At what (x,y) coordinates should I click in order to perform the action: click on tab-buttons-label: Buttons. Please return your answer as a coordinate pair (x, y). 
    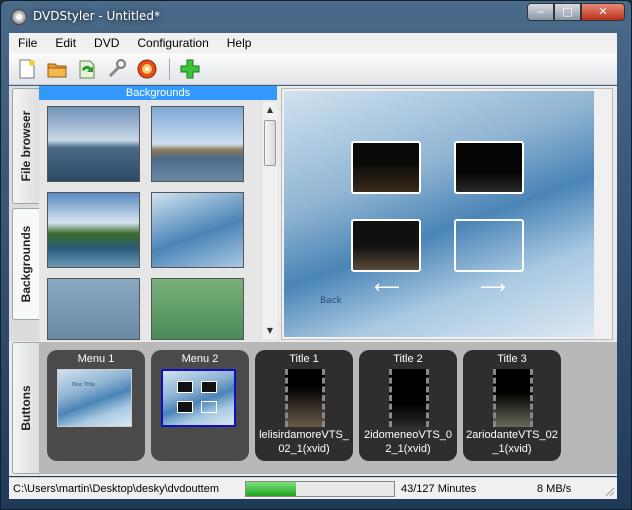
    Looking at the image, I should click on (26, 408).